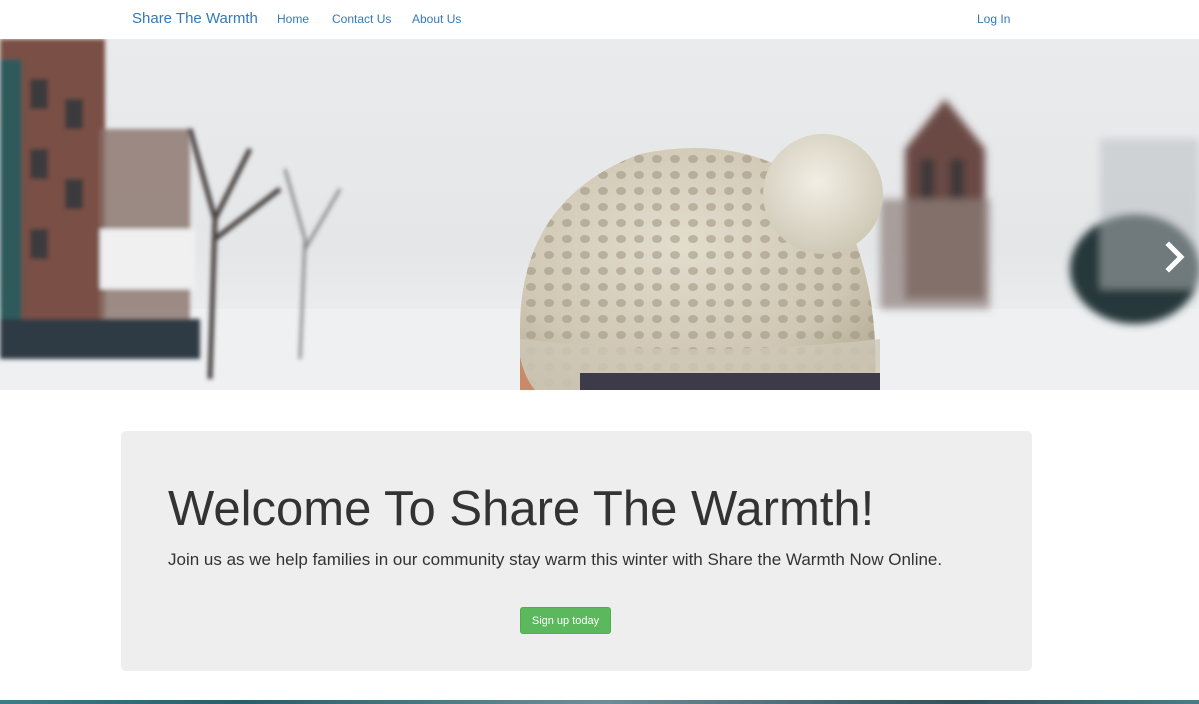 This screenshot has height=704, width=1199. What do you see at coordinates (521, 509) in the screenshot?
I see `welcome-title: Welcome To Share The Warmth!` at bounding box center [521, 509].